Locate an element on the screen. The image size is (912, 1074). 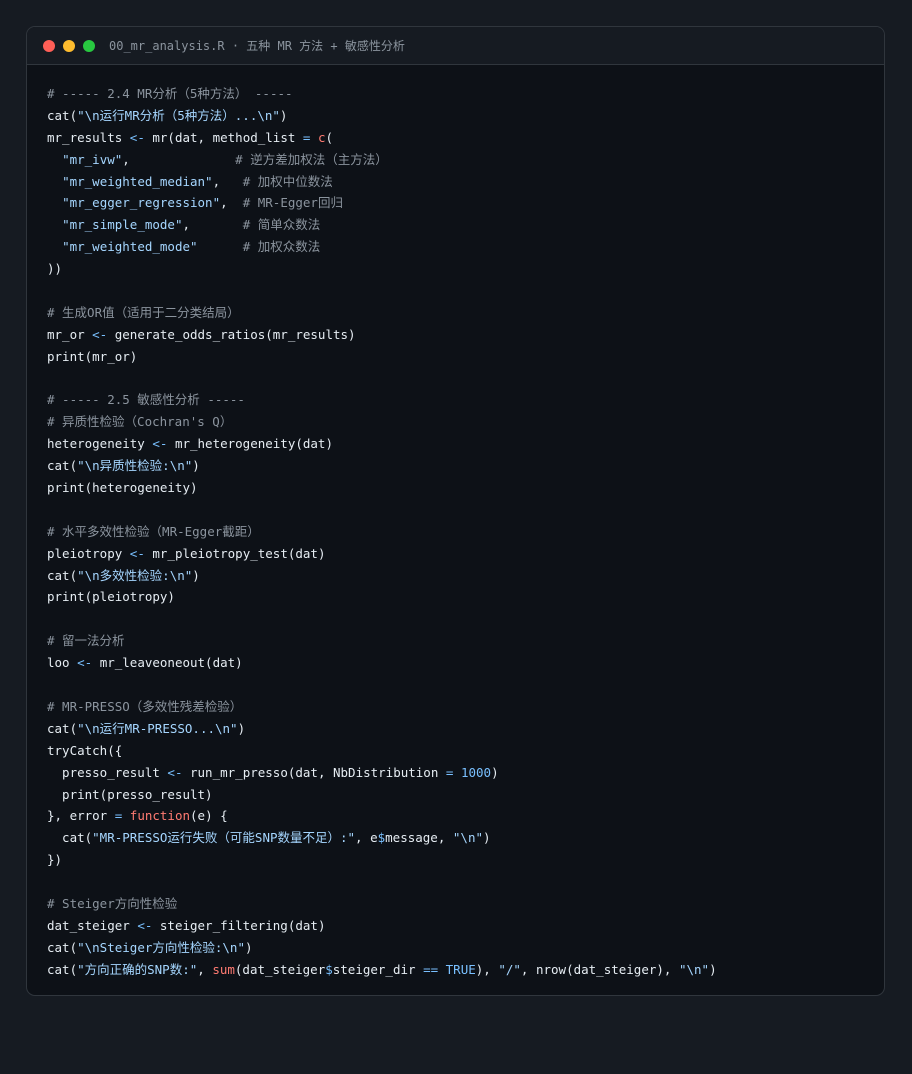
code-line: "mr_egger_regression", # MR-Egger回归 is located at coordinates (382, 203).